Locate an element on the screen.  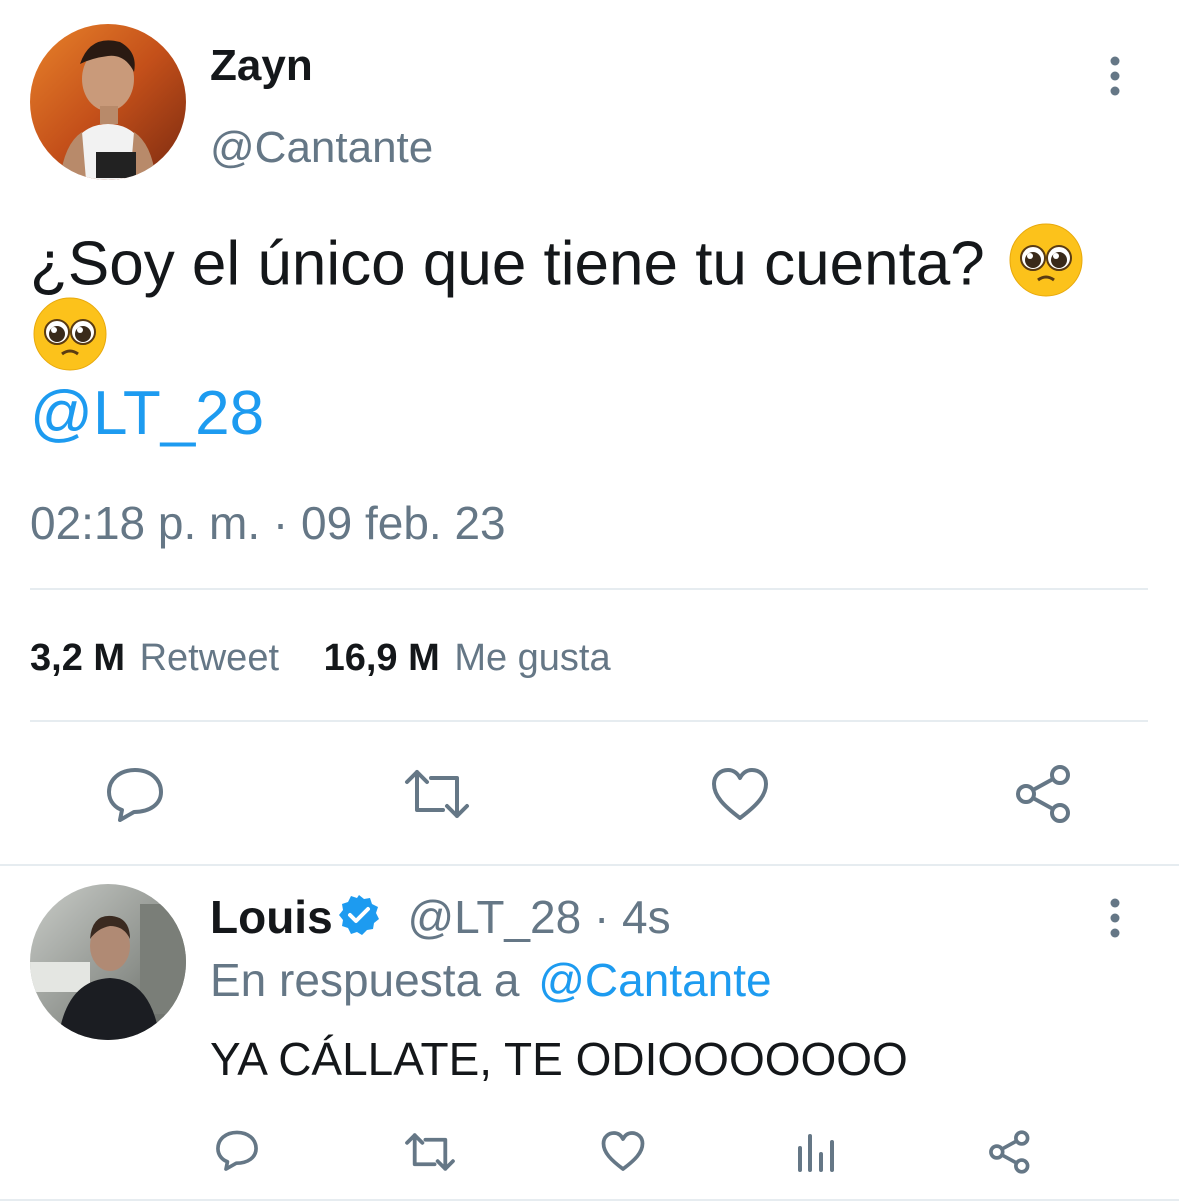
reply-context-prefix: En respuesta a is located at coordinates (365, 980).